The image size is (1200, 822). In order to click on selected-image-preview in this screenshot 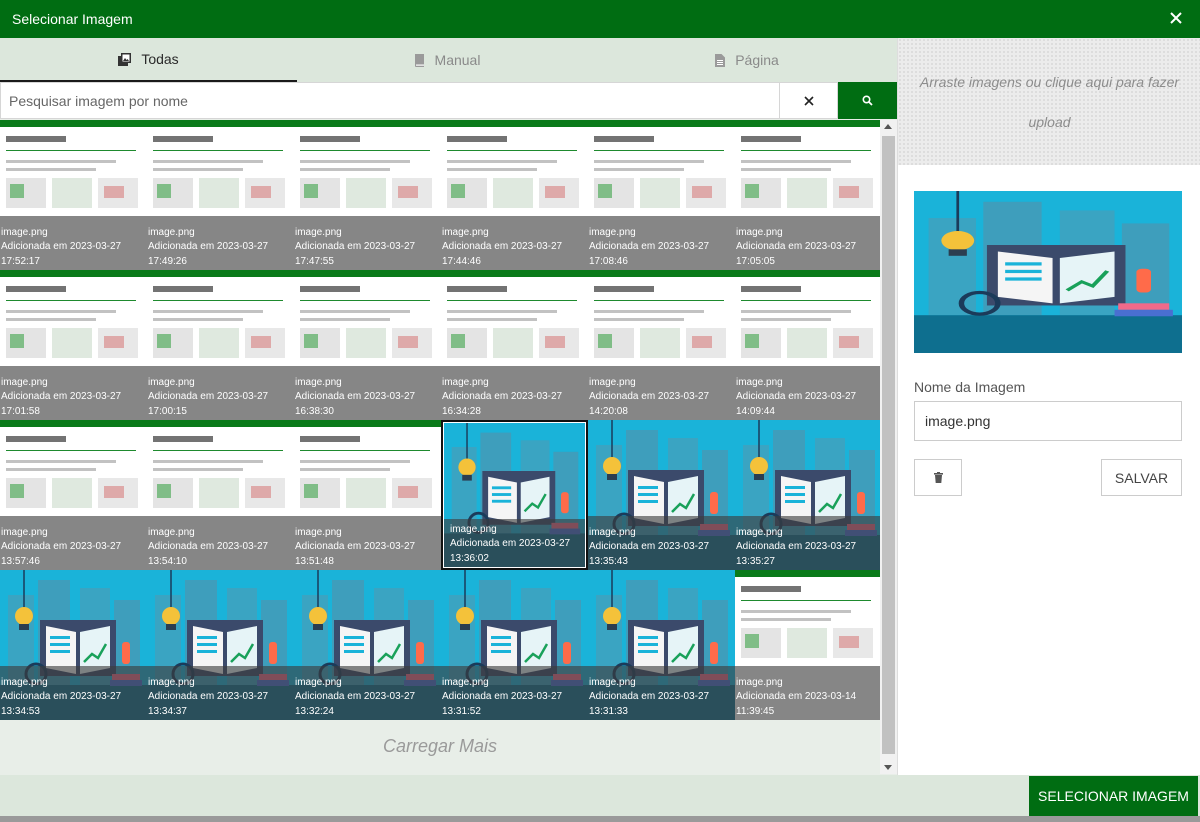, I will do `click(1048, 272)`.